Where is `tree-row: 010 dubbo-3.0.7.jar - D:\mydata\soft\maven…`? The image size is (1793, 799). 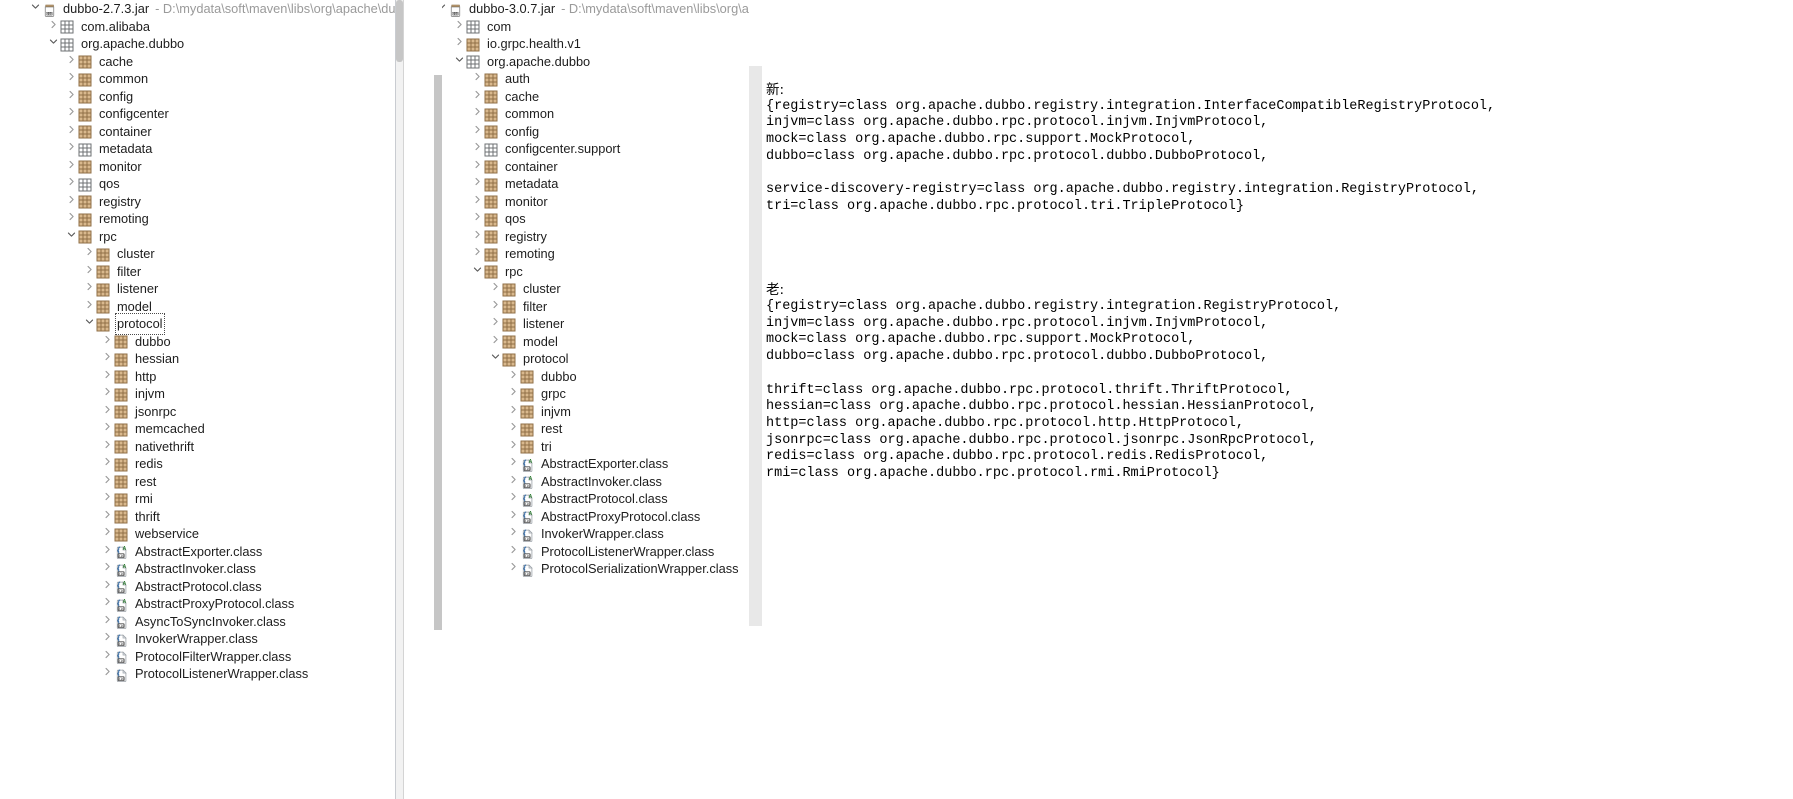
tree-row: 010 dubbo-3.0.7.jar - D:\mydata\soft\maven… is located at coordinates (576, 9).